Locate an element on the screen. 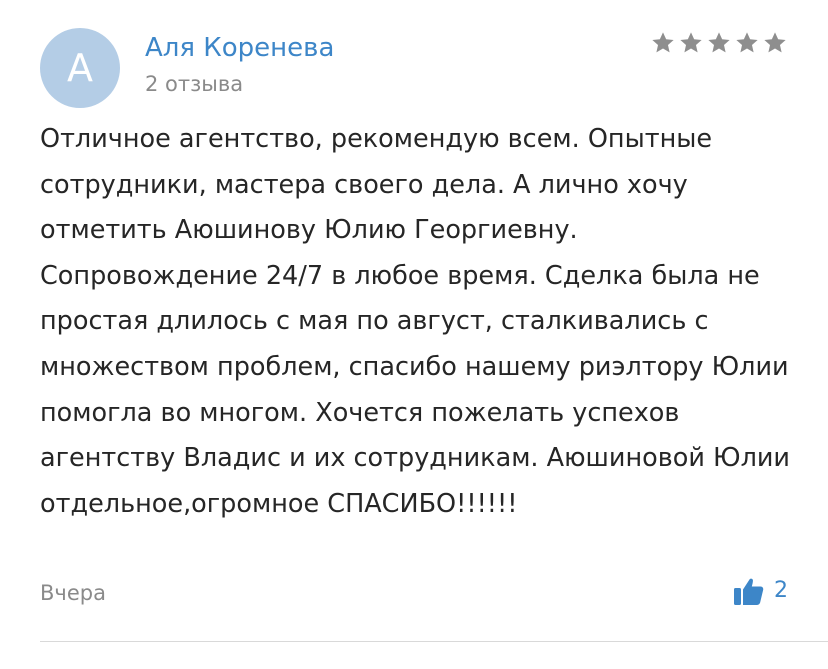  avatar: А is located at coordinates (80, 68).